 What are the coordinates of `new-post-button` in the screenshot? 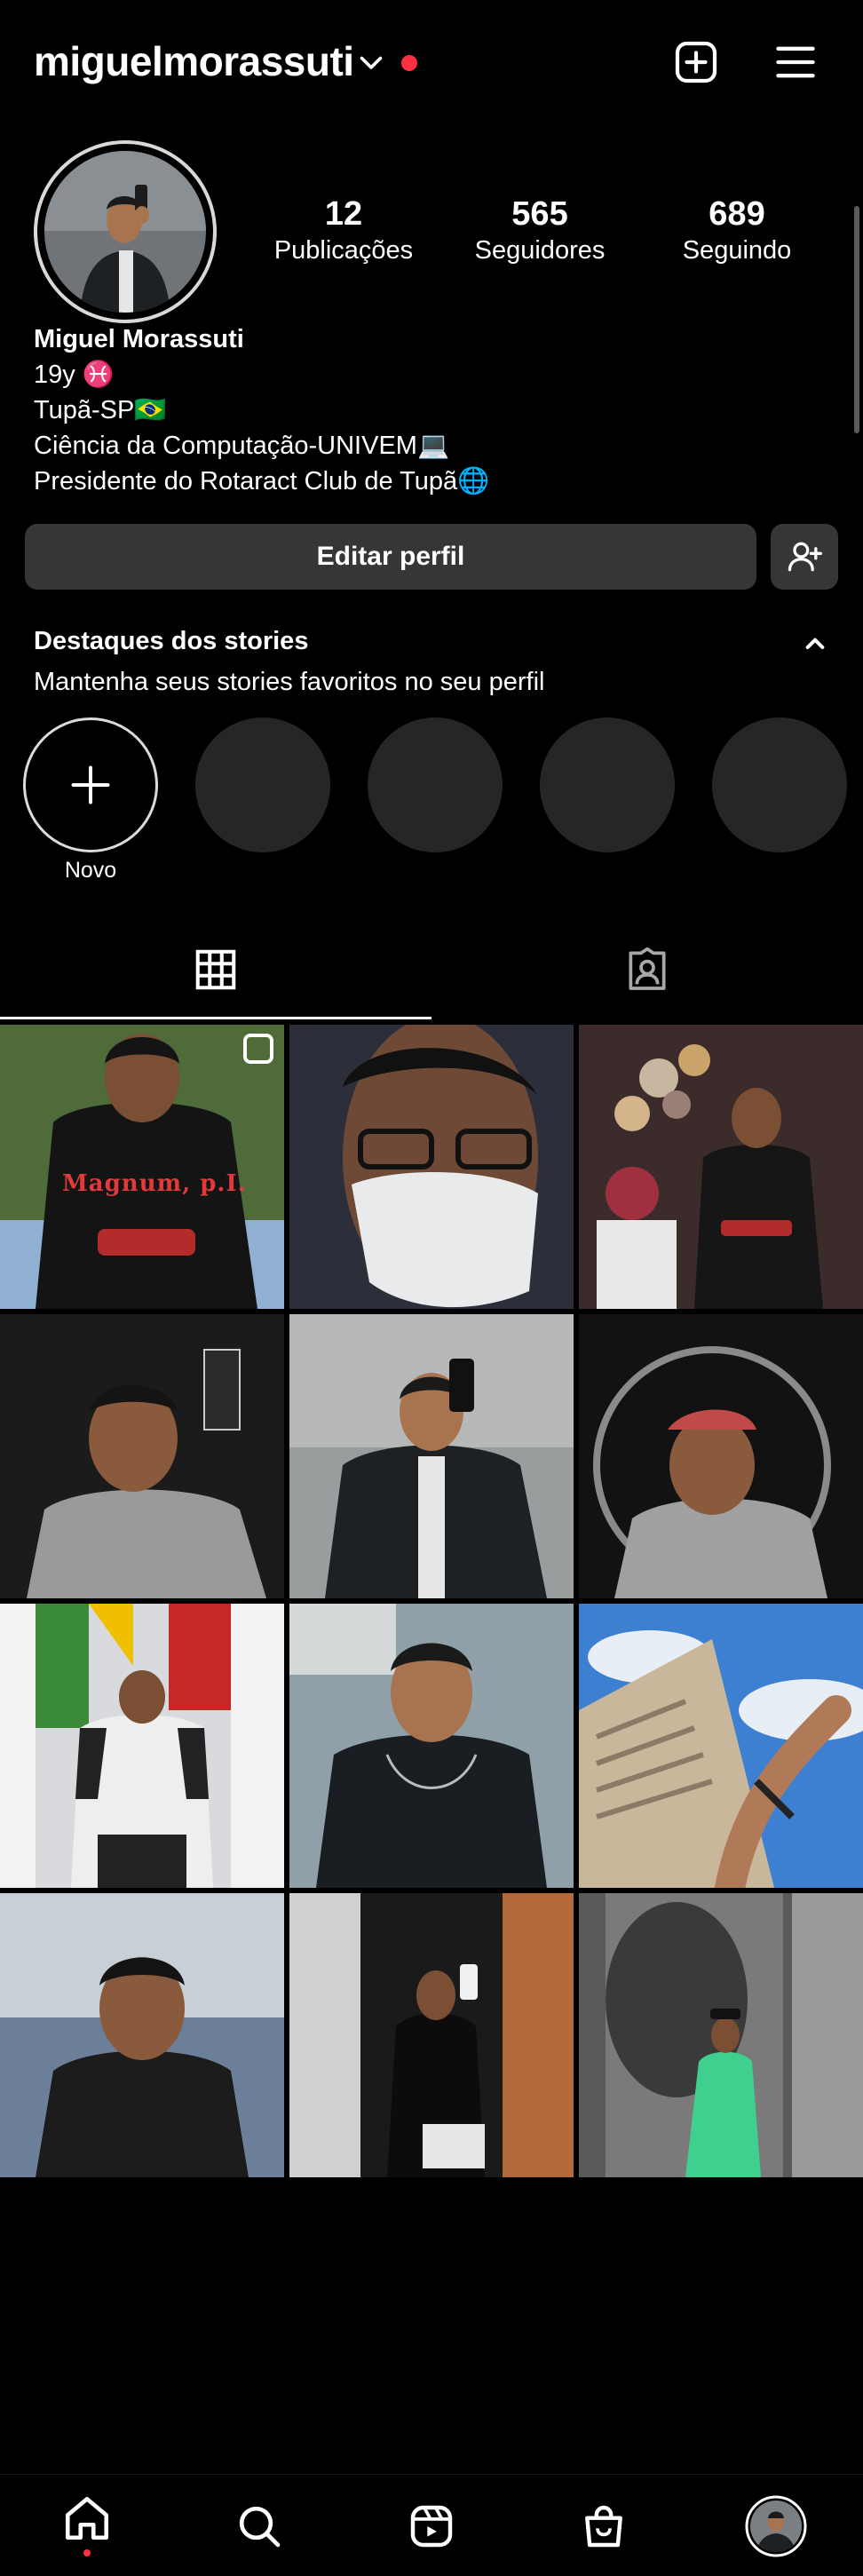 It's located at (696, 63).